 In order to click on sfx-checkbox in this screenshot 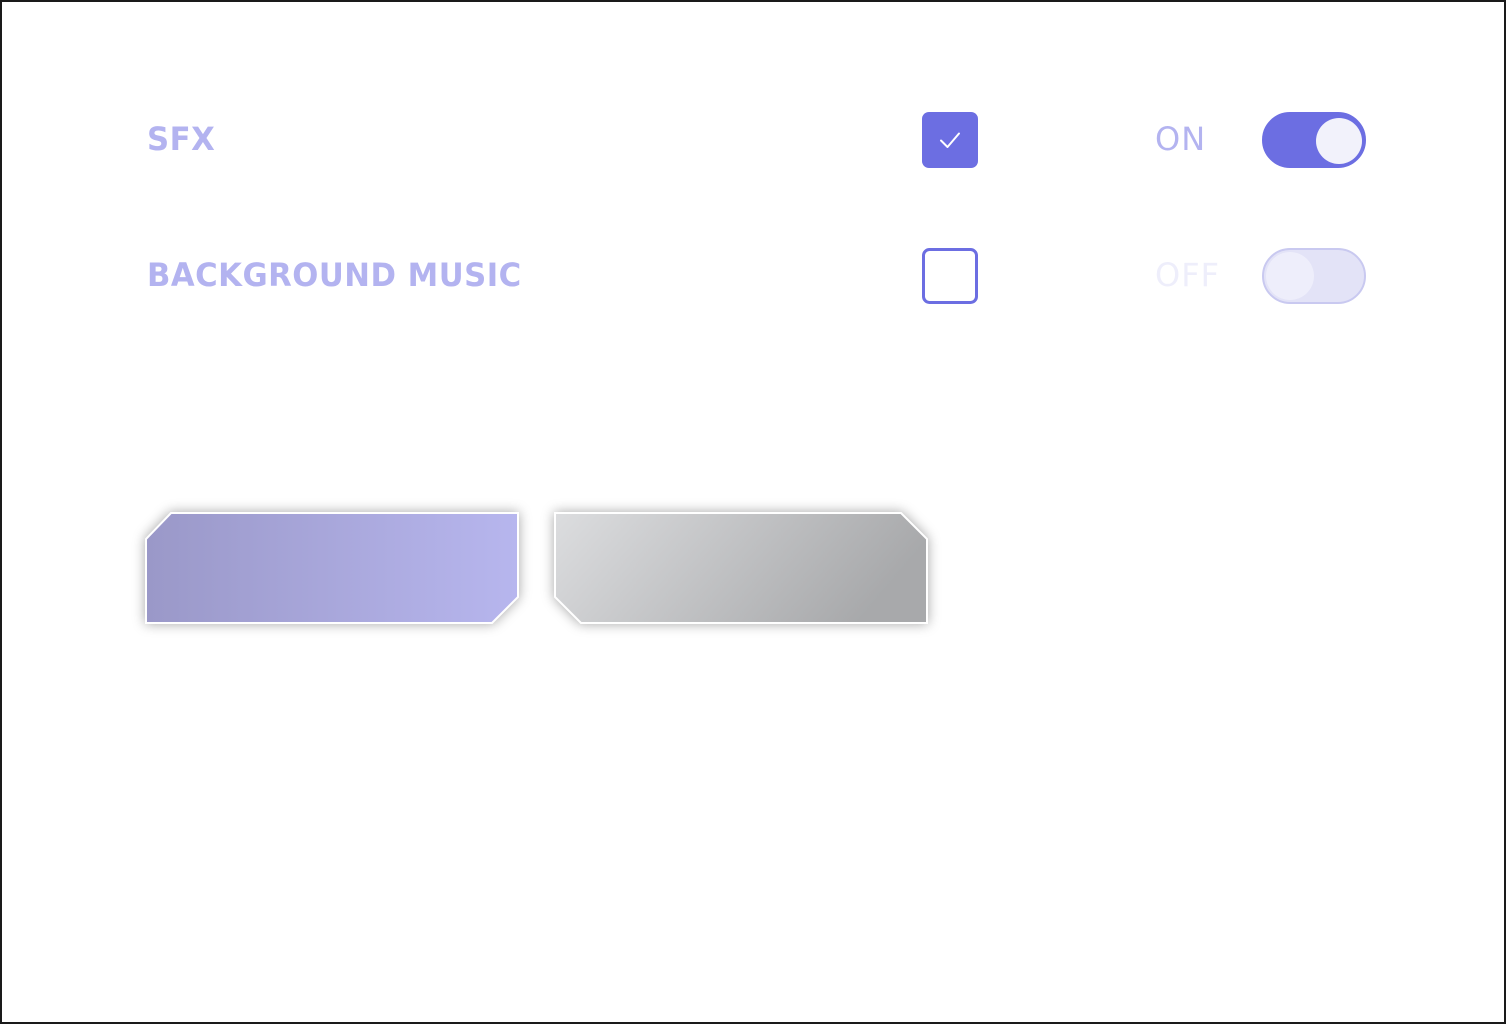, I will do `click(950, 140)`.